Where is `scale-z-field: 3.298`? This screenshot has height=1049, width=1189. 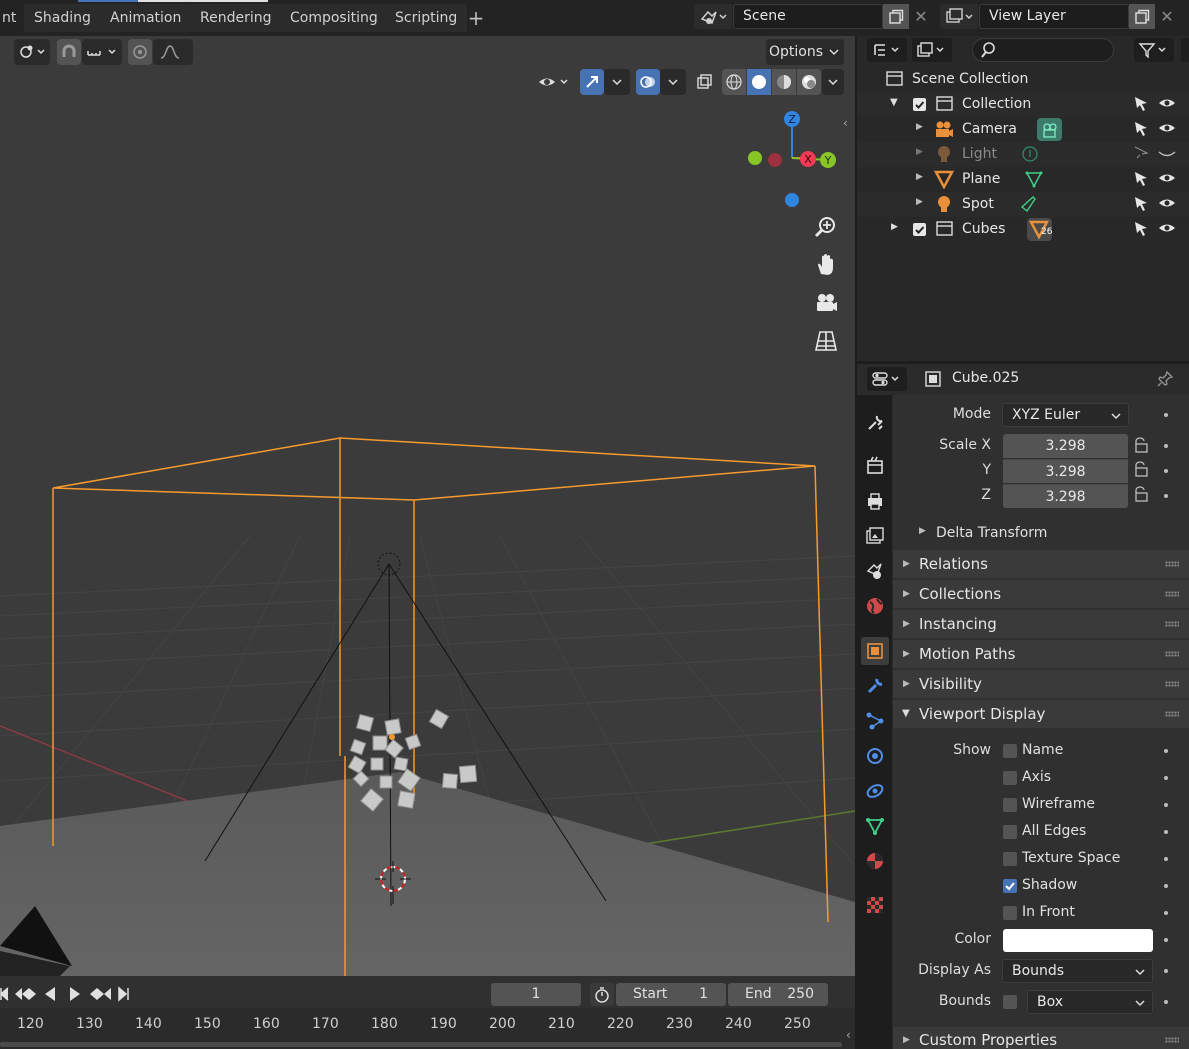 scale-z-field: 3.298 is located at coordinates (1065, 496).